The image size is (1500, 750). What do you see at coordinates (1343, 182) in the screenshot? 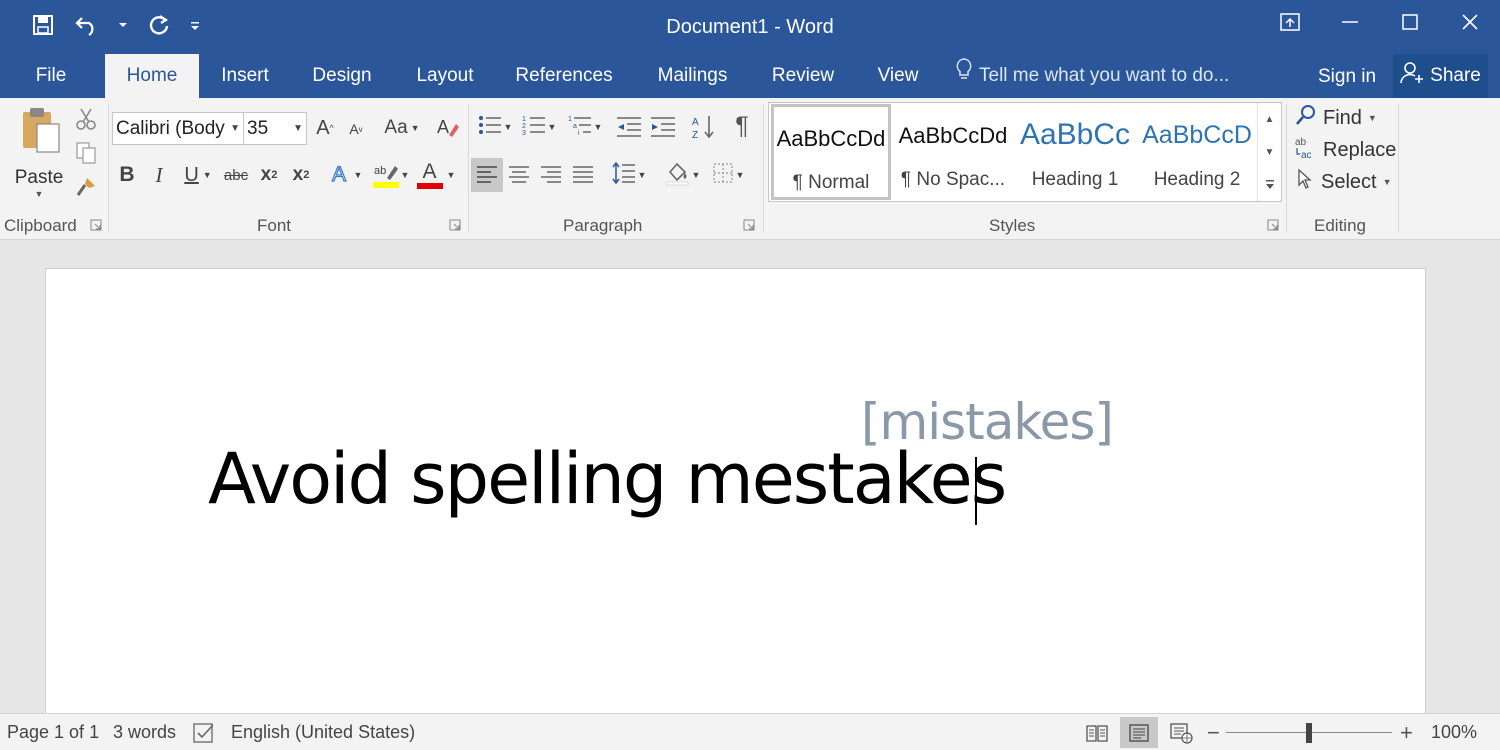
I see `select-button: Select ▼` at bounding box center [1343, 182].